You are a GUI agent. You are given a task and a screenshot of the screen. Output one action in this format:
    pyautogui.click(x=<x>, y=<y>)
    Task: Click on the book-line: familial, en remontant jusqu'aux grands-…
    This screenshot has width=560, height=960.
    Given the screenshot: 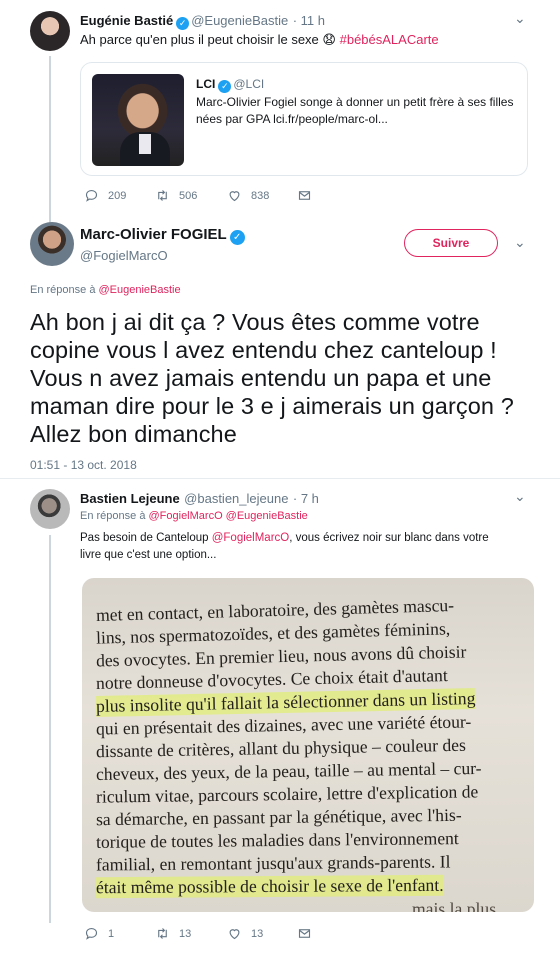 What is the action you would take?
    pyautogui.click(x=273, y=863)
    